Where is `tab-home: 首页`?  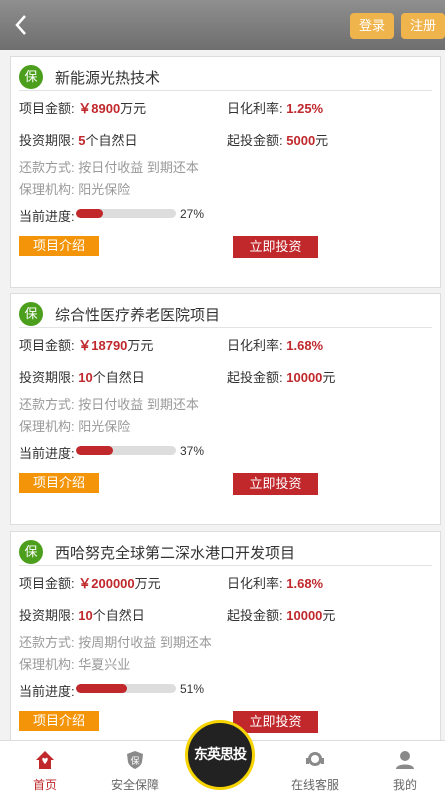 tab-home: 首页 is located at coordinates (45, 768).